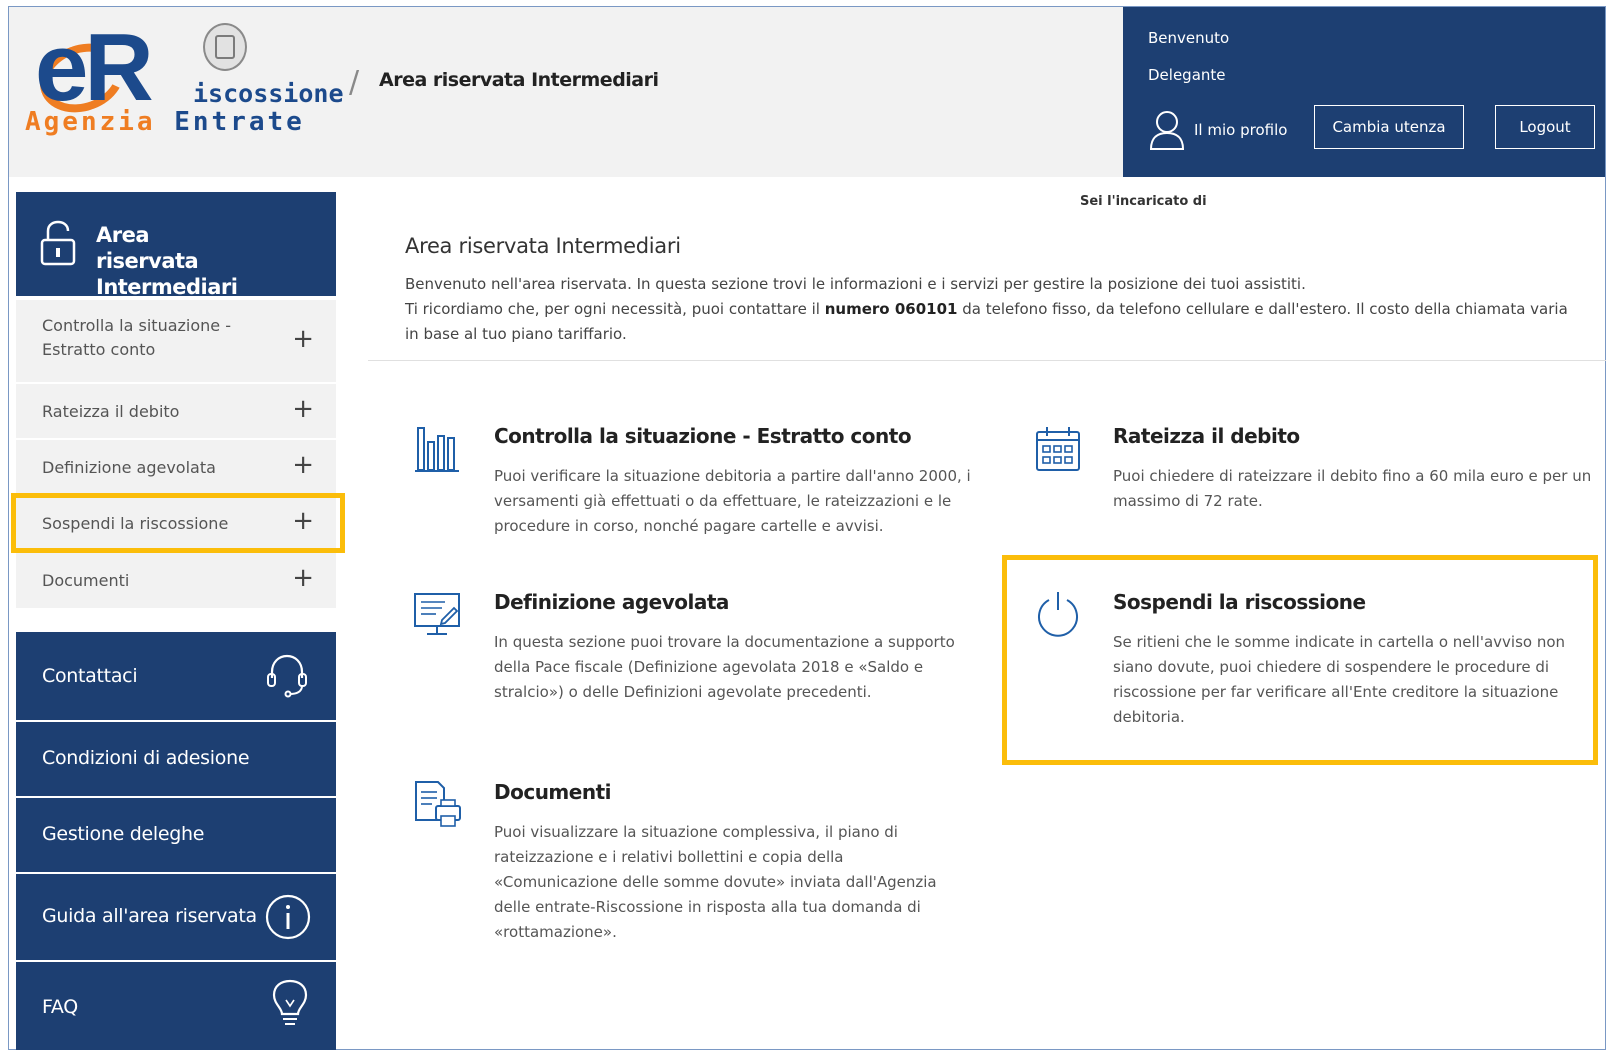 This screenshot has width=1610, height=1053. What do you see at coordinates (111, 411) in the screenshot?
I see `sidebar-item-label: Rateizza il debito` at bounding box center [111, 411].